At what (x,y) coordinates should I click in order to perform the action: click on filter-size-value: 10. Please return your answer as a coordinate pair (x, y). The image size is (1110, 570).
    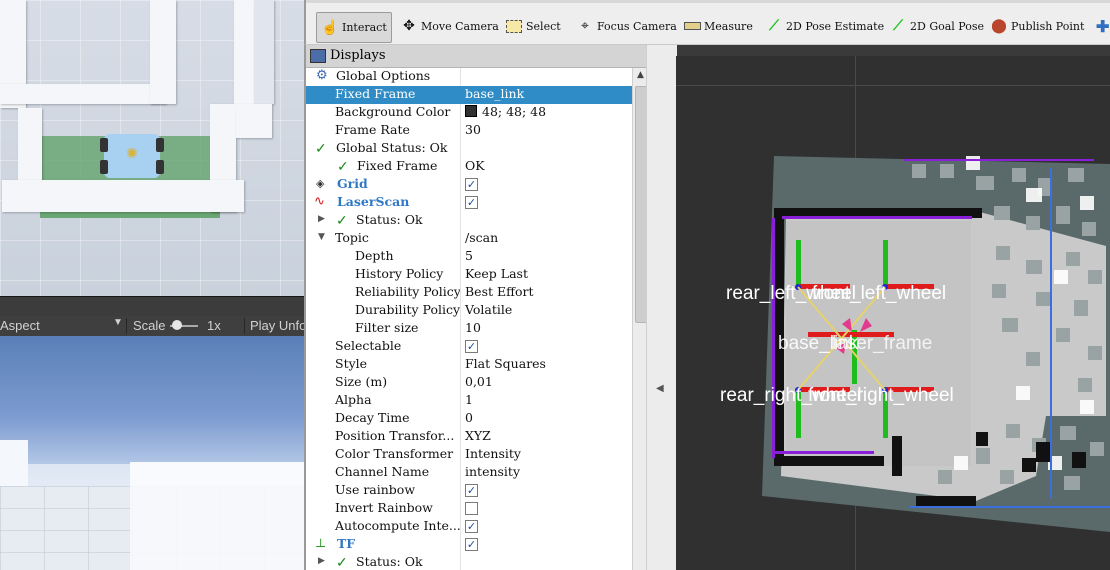
    Looking at the image, I should click on (473, 327).